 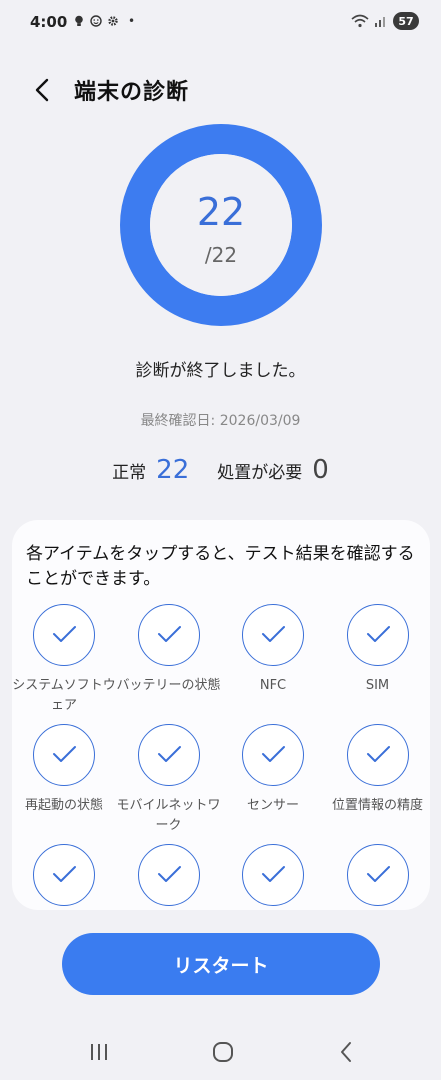 What do you see at coordinates (220, 566) in the screenshot?
I see `card-instruction: 各アイテムをタップすると、テスト結果を確認することができます。` at bounding box center [220, 566].